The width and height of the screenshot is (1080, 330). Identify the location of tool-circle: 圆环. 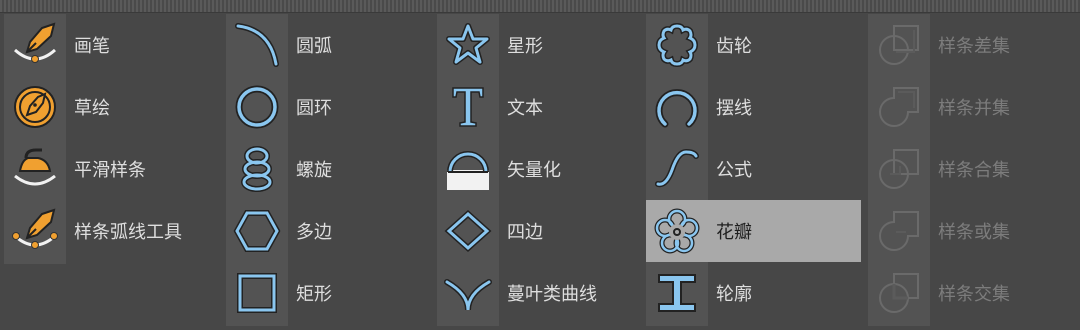
(333, 107).